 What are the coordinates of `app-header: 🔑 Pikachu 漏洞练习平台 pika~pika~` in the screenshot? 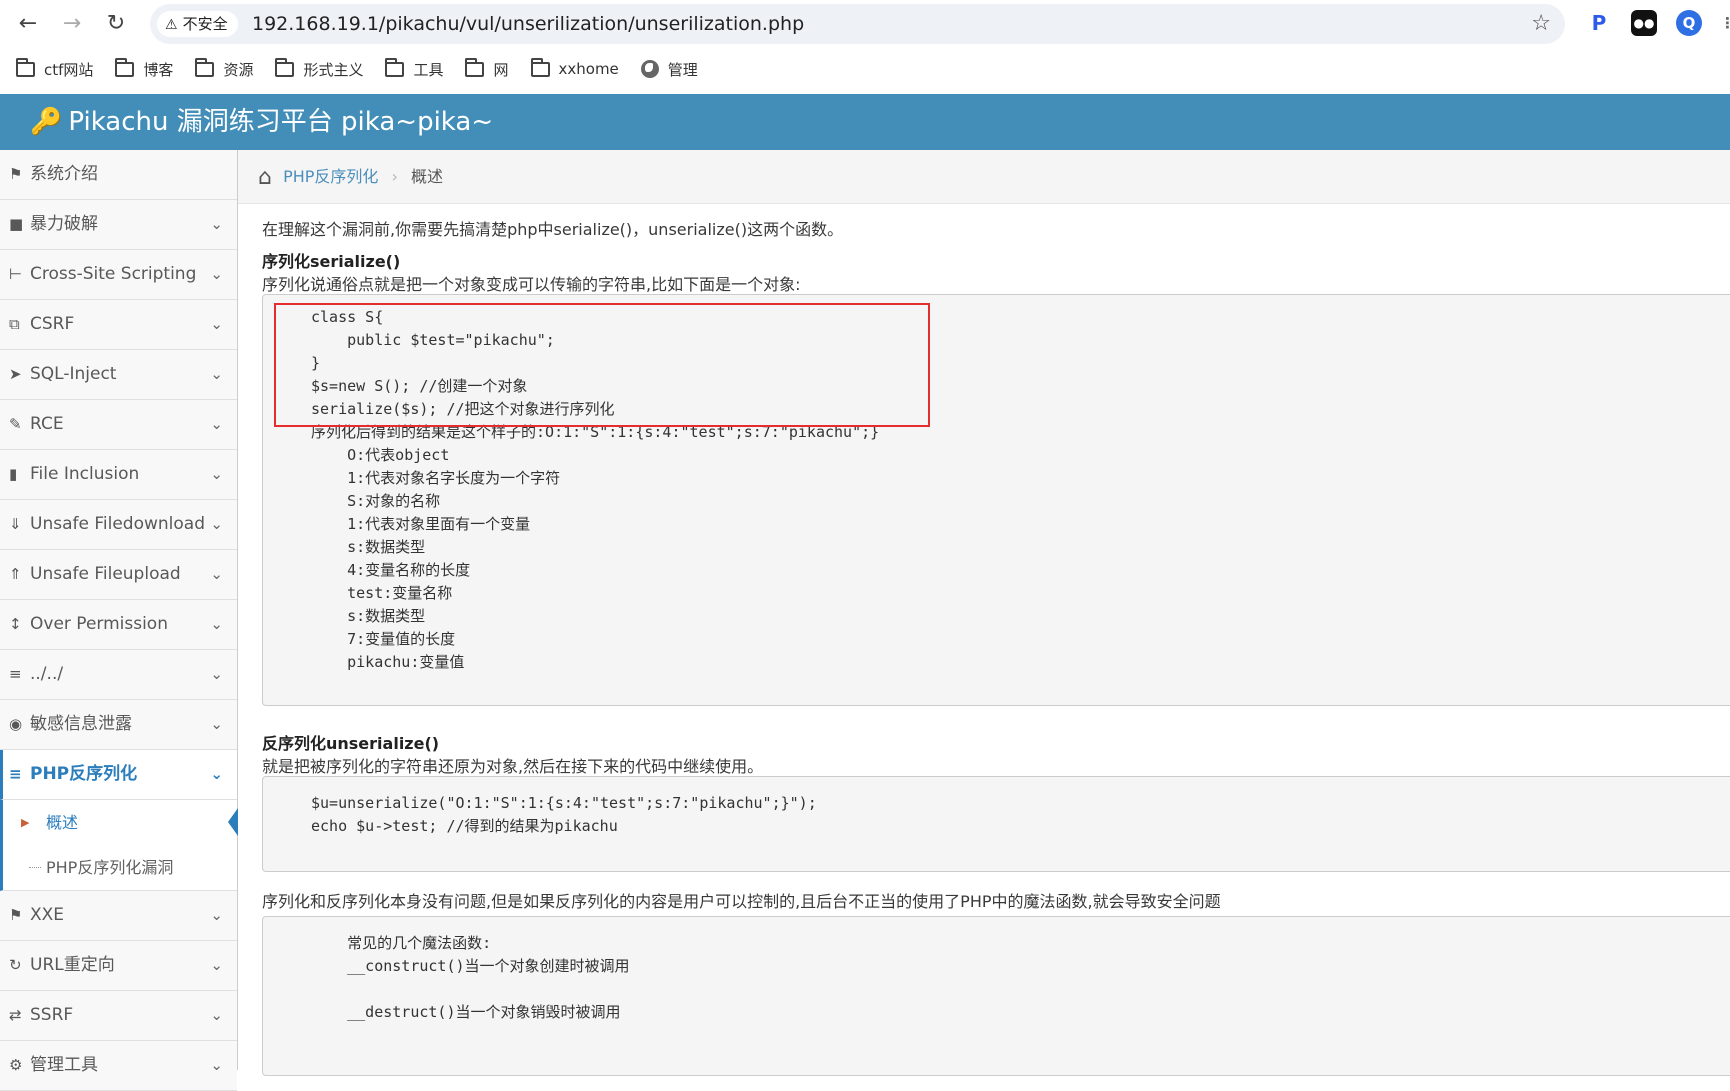 It's located at (865, 122).